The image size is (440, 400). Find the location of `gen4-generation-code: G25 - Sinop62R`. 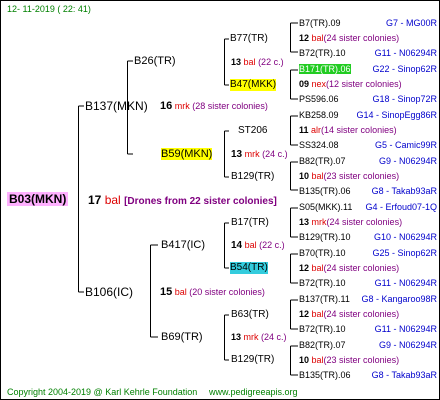

gen4-generation-code: G25 - Sinop62R is located at coordinates (404, 253).